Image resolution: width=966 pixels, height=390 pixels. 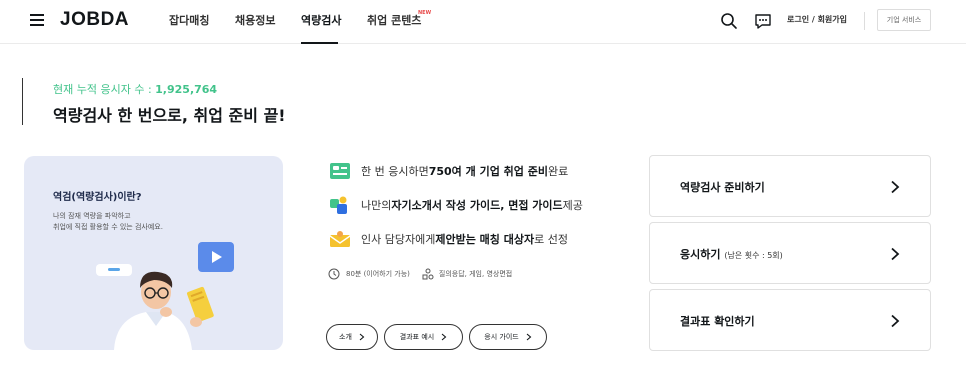 What do you see at coordinates (572, 205) in the screenshot?
I see `feature-text-post: 제공` at bounding box center [572, 205].